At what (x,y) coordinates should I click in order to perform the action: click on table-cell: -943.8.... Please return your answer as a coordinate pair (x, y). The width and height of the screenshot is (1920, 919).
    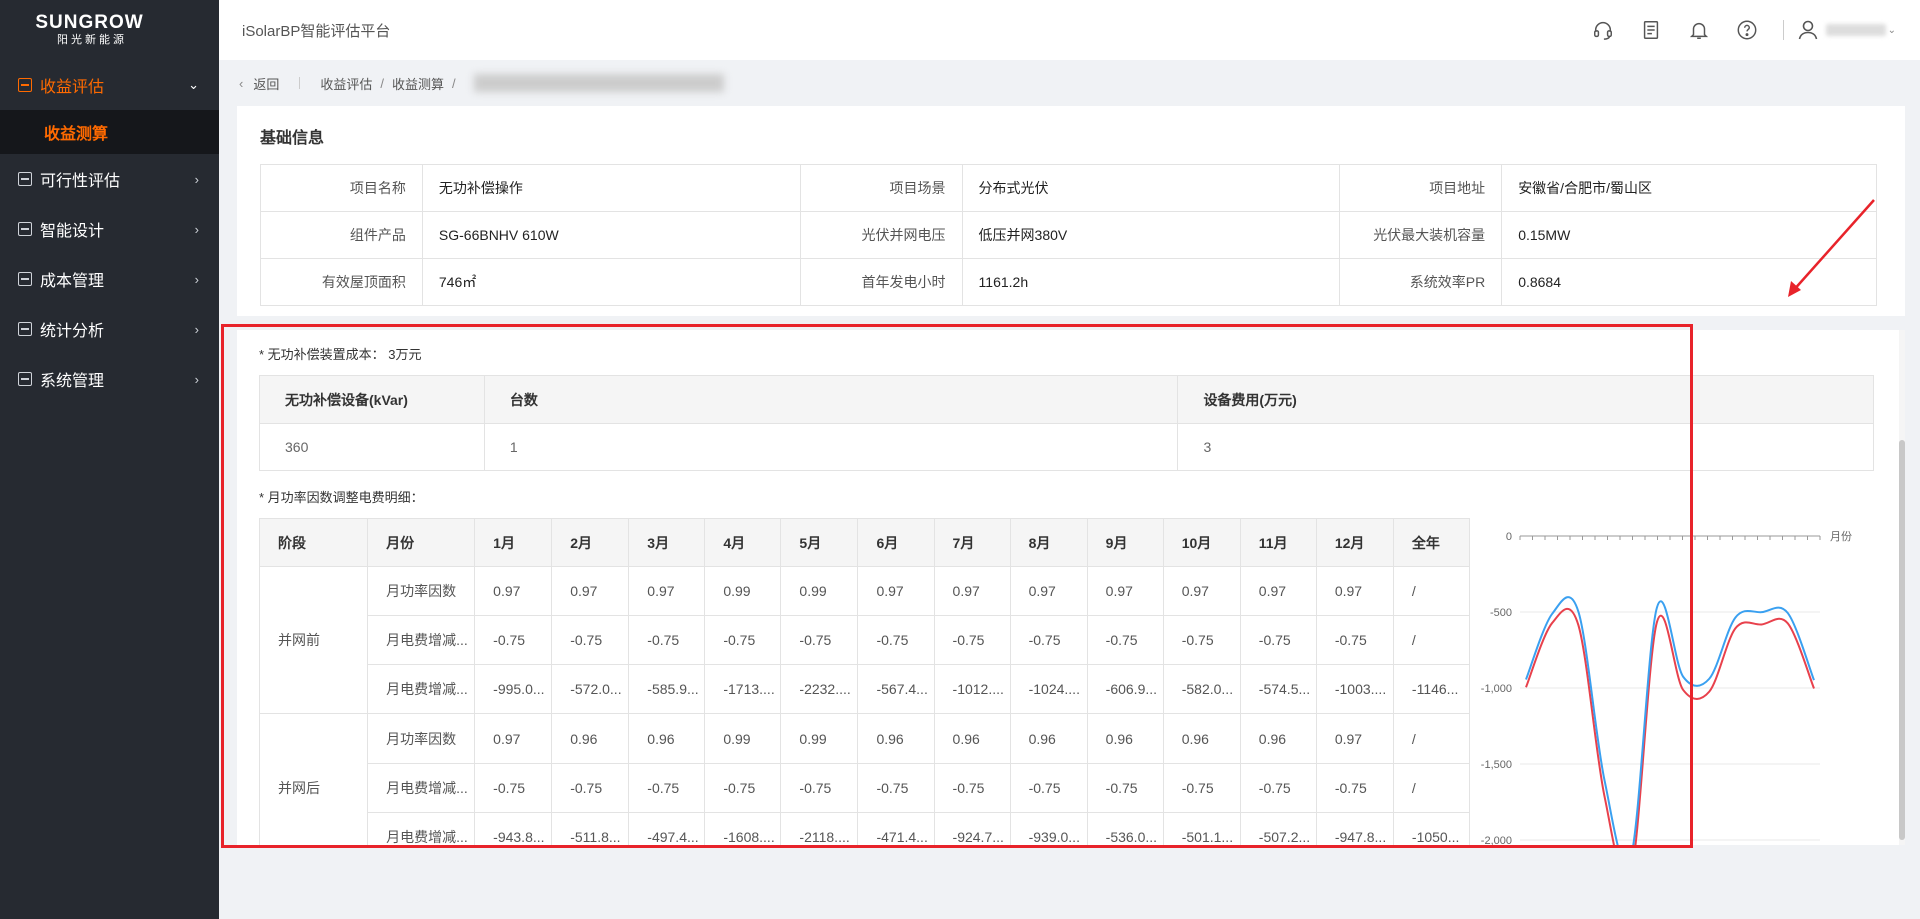
    Looking at the image, I should click on (513, 828).